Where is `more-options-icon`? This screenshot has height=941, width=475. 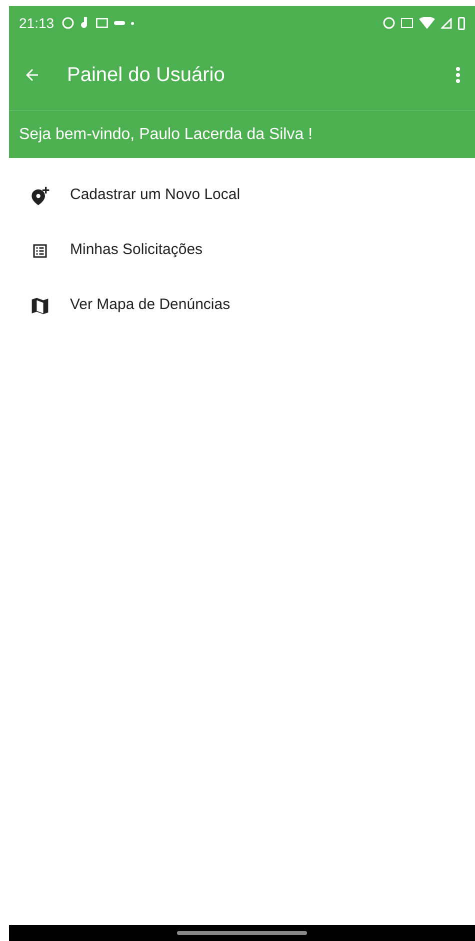
more-options-icon is located at coordinates (458, 75).